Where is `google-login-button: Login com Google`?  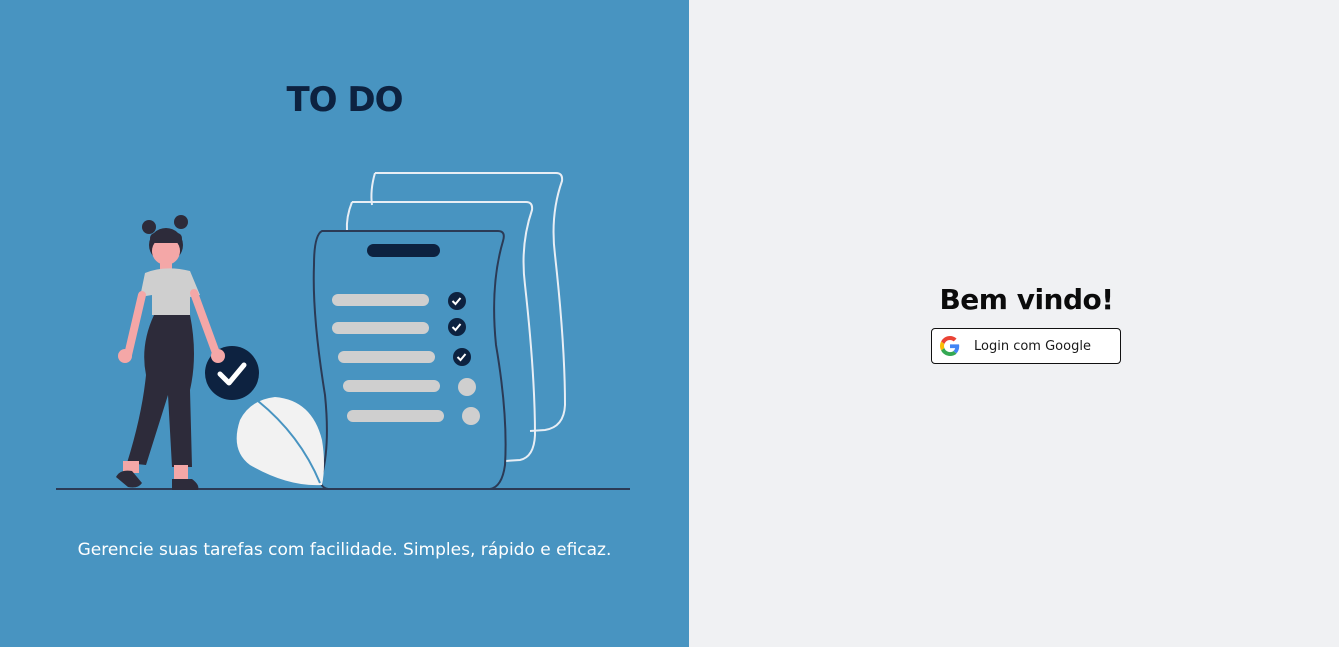
google-login-button: Login com Google is located at coordinates (1026, 346).